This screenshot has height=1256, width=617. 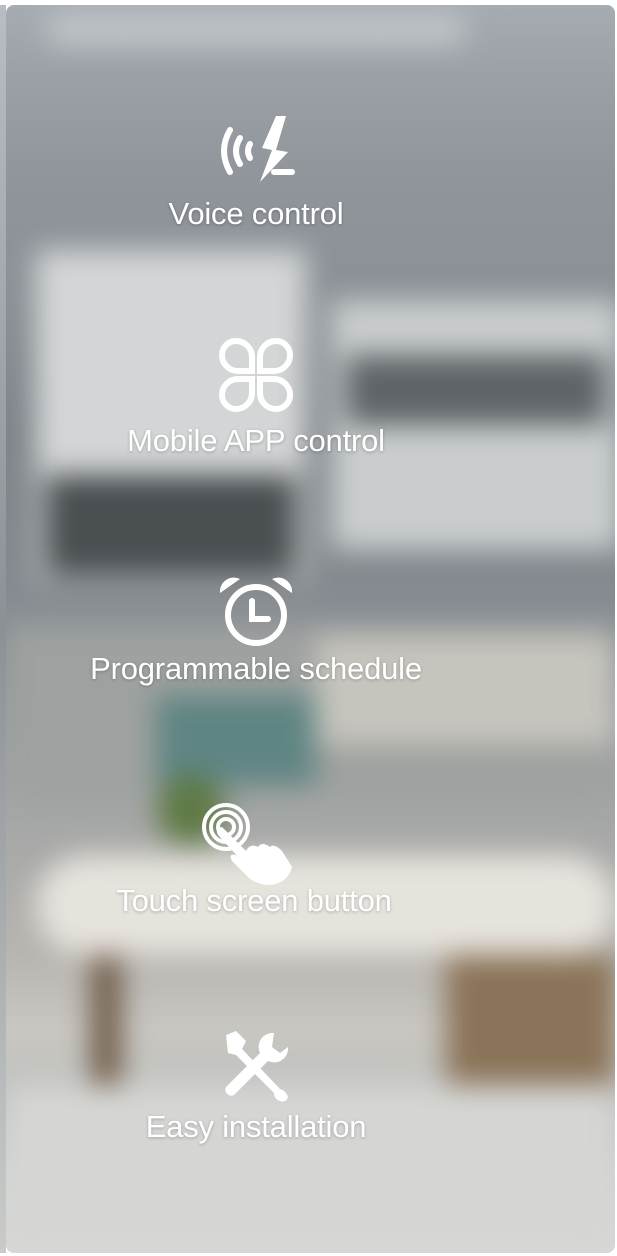 What do you see at coordinates (258, 149) in the screenshot?
I see `voice-control-icon` at bounding box center [258, 149].